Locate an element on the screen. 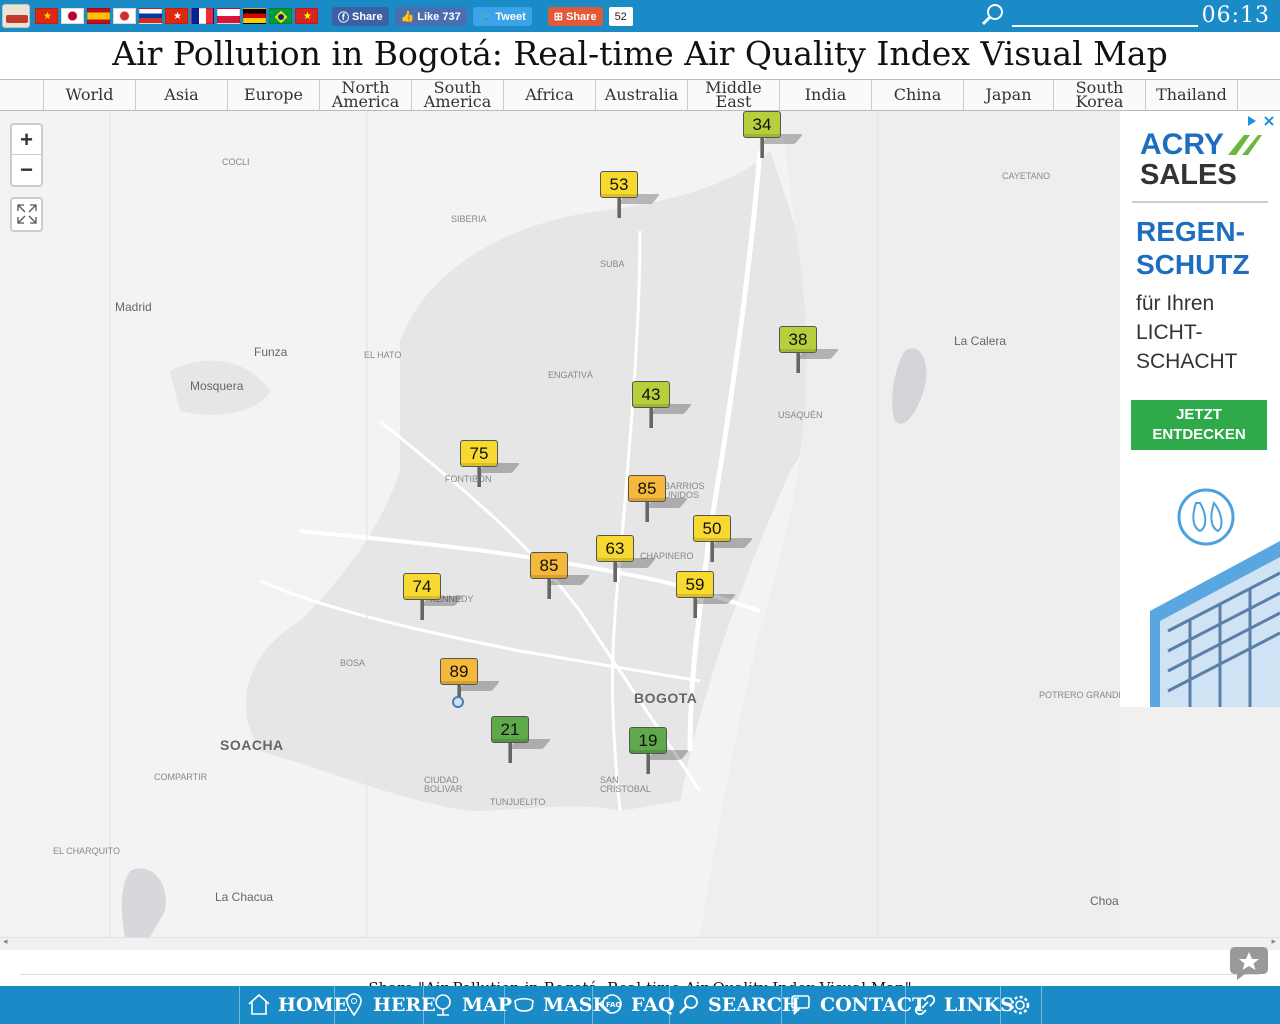  place-label: Madrid is located at coordinates (133, 307).